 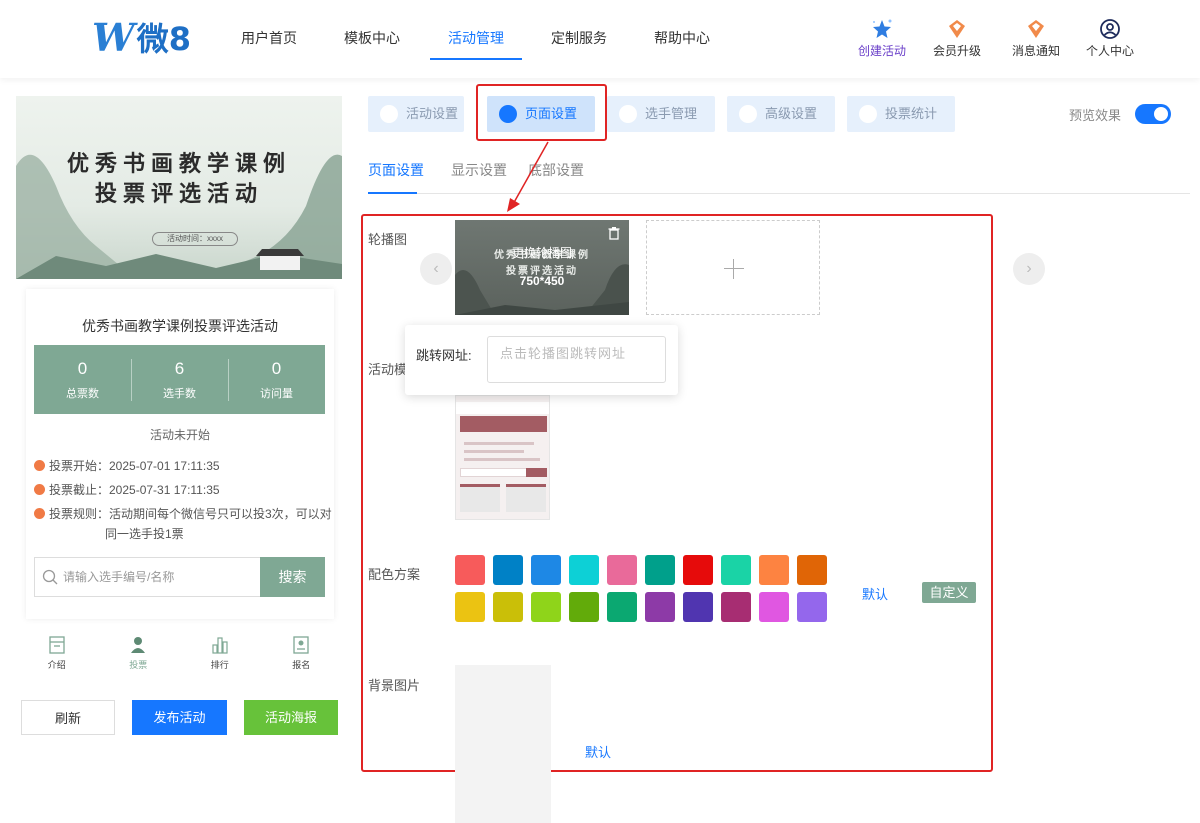 I want to click on stat-contestants-value: 6, so click(x=179, y=368).